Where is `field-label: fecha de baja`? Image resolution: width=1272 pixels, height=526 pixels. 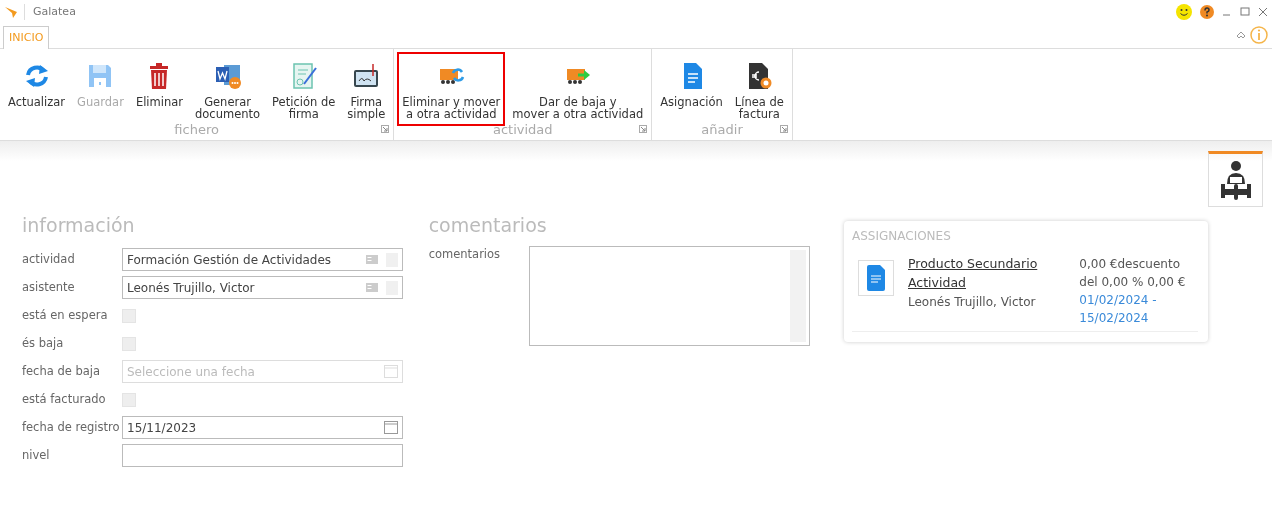
field-label: fecha de baja is located at coordinates (62, 371).